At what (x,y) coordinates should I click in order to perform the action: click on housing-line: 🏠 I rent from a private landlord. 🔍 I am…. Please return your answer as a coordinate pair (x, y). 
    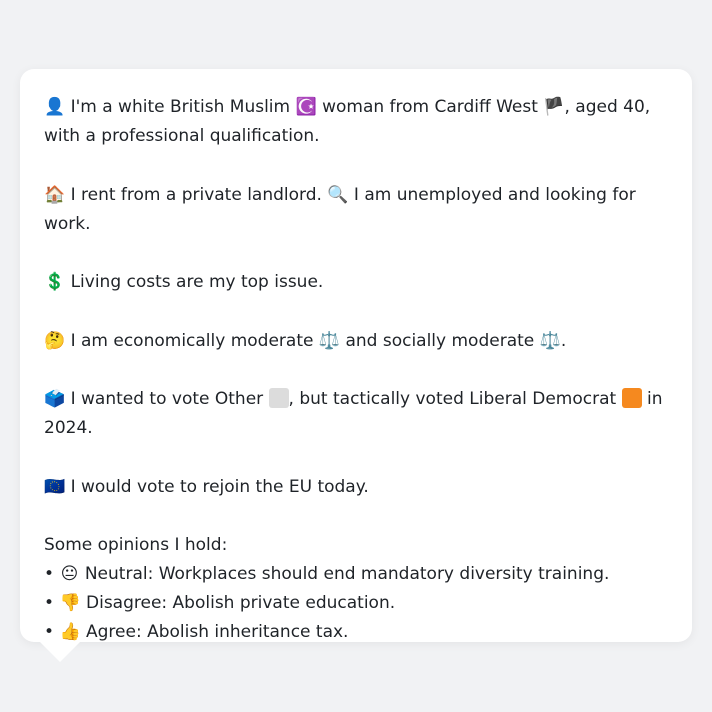
    Looking at the image, I should click on (356, 210).